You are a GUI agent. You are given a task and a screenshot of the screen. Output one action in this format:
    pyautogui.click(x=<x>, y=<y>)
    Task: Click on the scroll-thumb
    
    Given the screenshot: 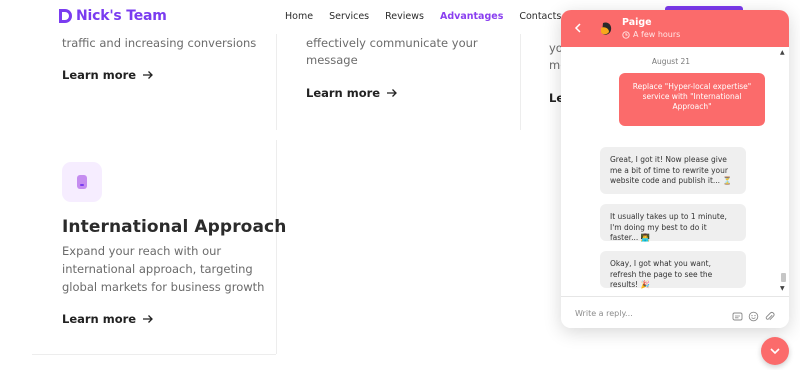 What is the action you would take?
    pyautogui.click(x=783, y=277)
    